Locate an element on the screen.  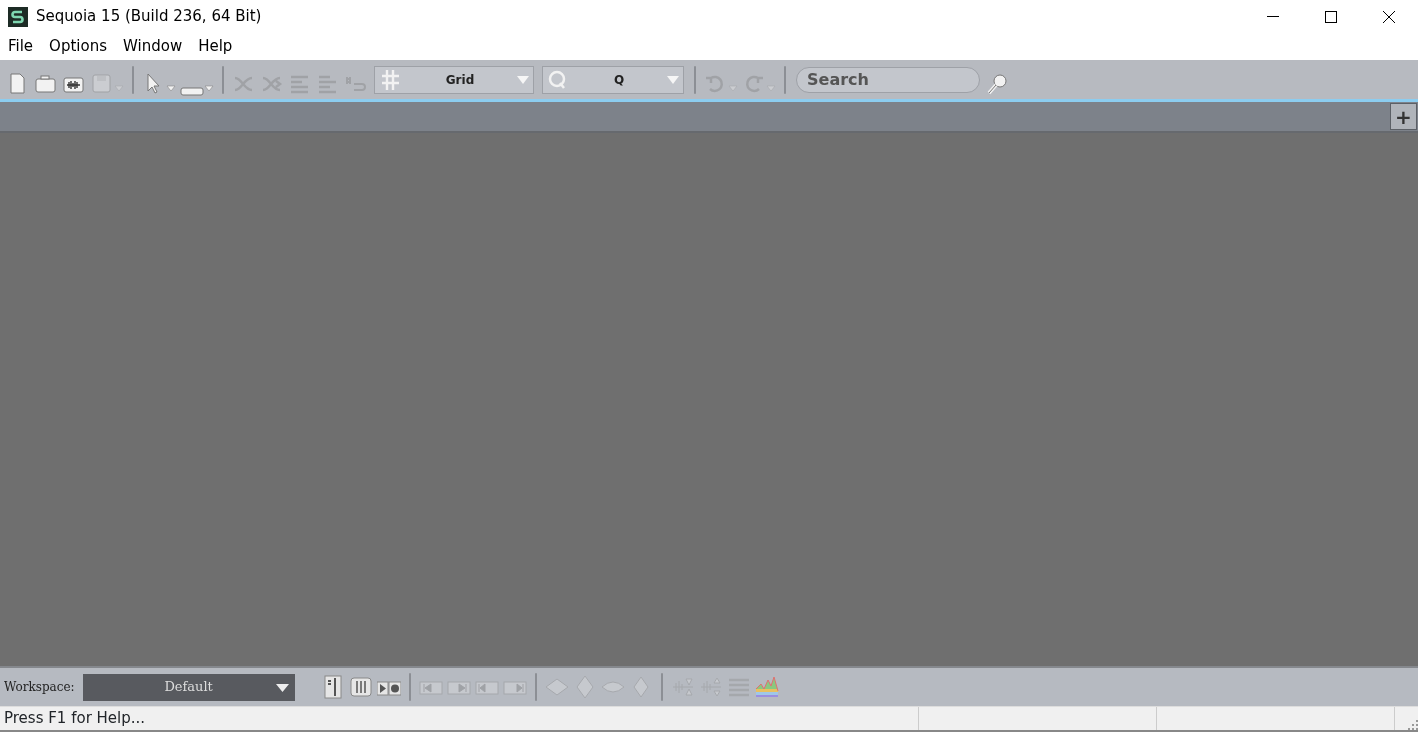
close-icon is located at coordinates (1389, 16).